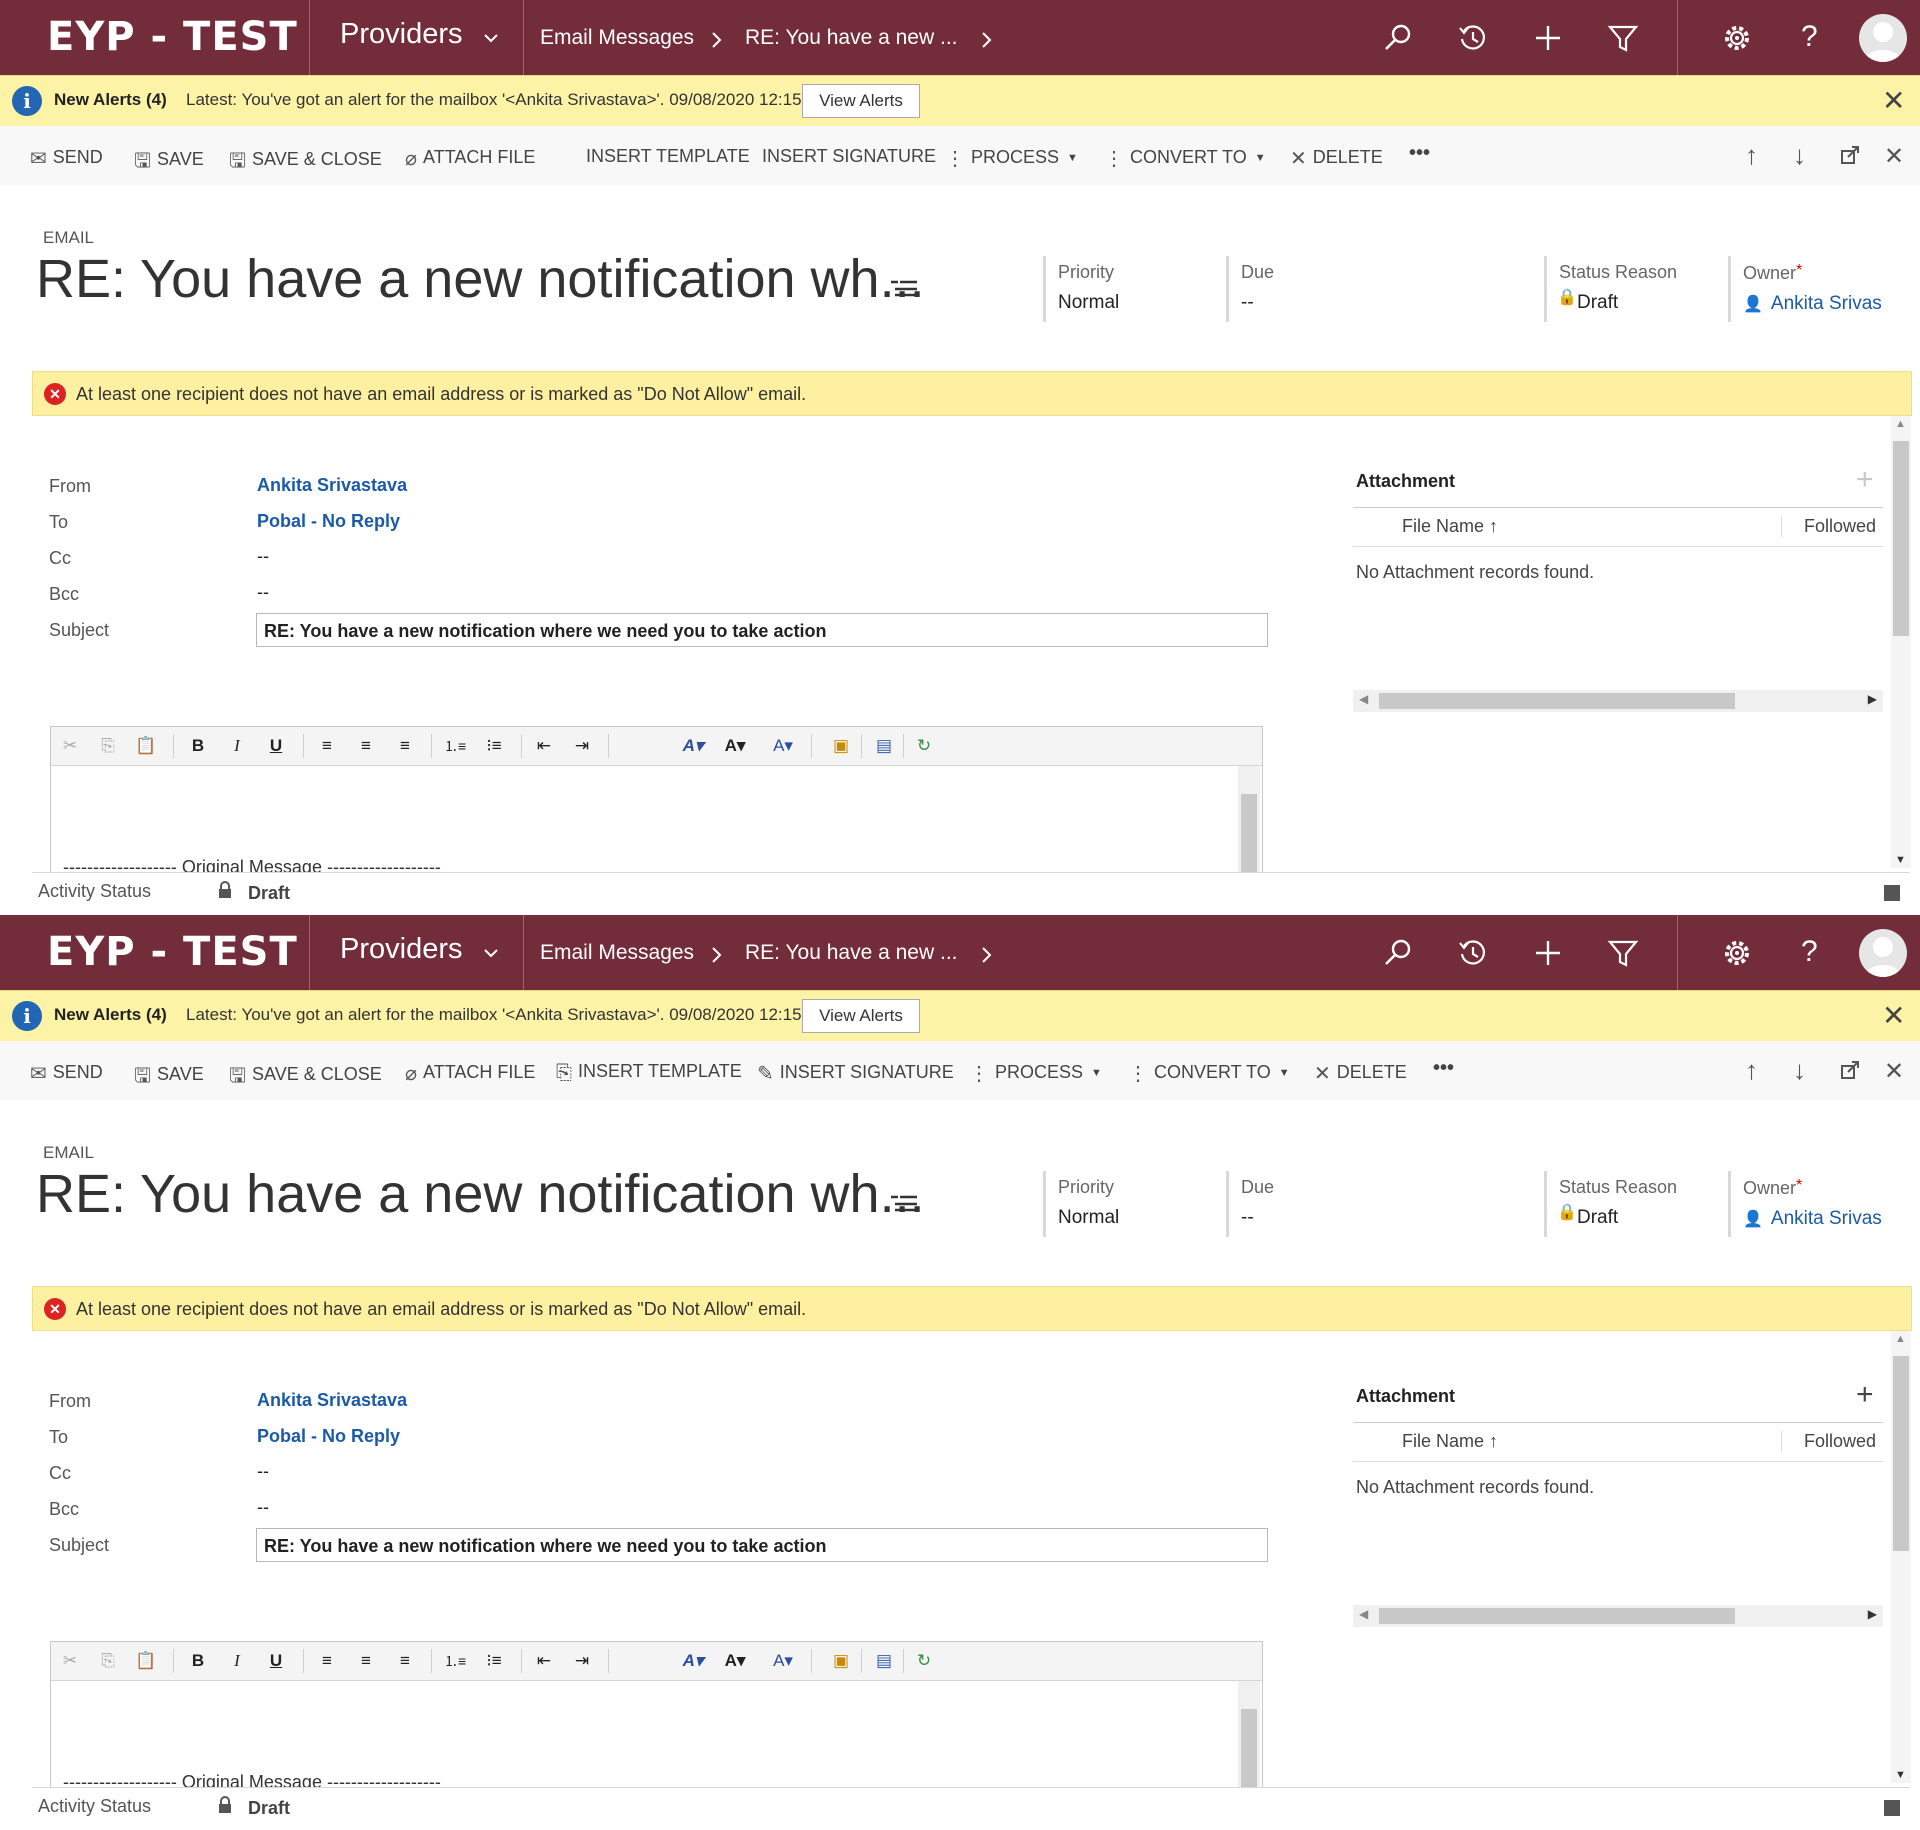 This screenshot has width=1920, height=1830. What do you see at coordinates (1818, 304) in the screenshot?
I see `owner-value: 👤 Ankita Srivas` at bounding box center [1818, 304].